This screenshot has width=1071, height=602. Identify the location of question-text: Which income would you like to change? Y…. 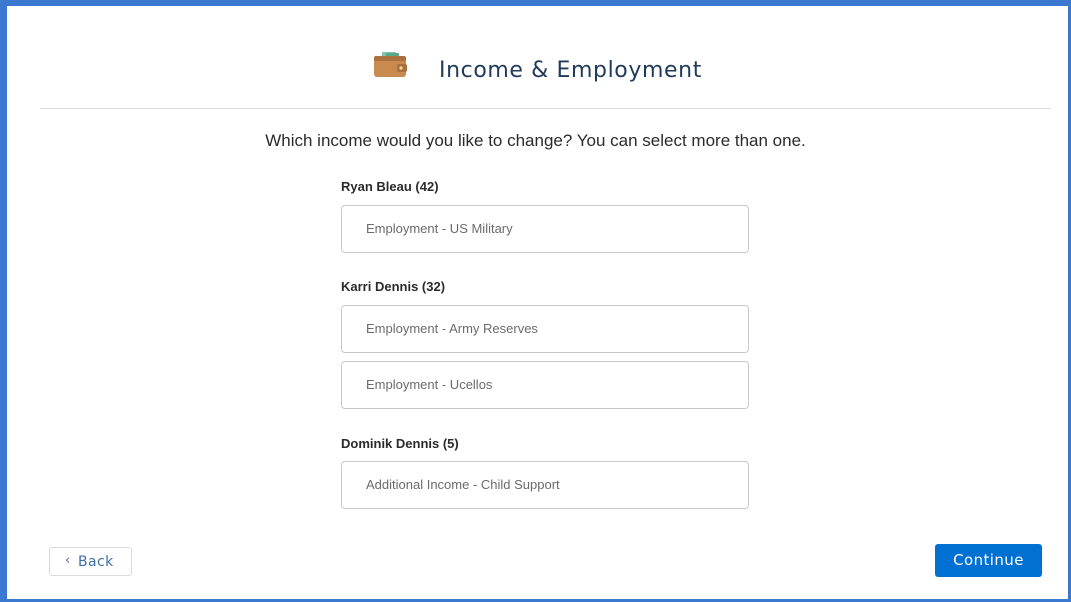
(535, 140).